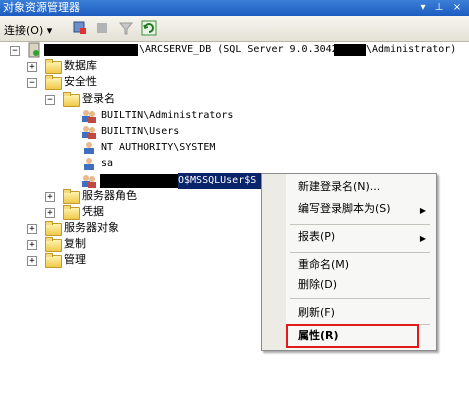 The height and width of the screenshot is (394, 469). What do you see at coordinates (107, 163) in the screenshot?
I see `login-label: sa` at bounding box center [107, 163].